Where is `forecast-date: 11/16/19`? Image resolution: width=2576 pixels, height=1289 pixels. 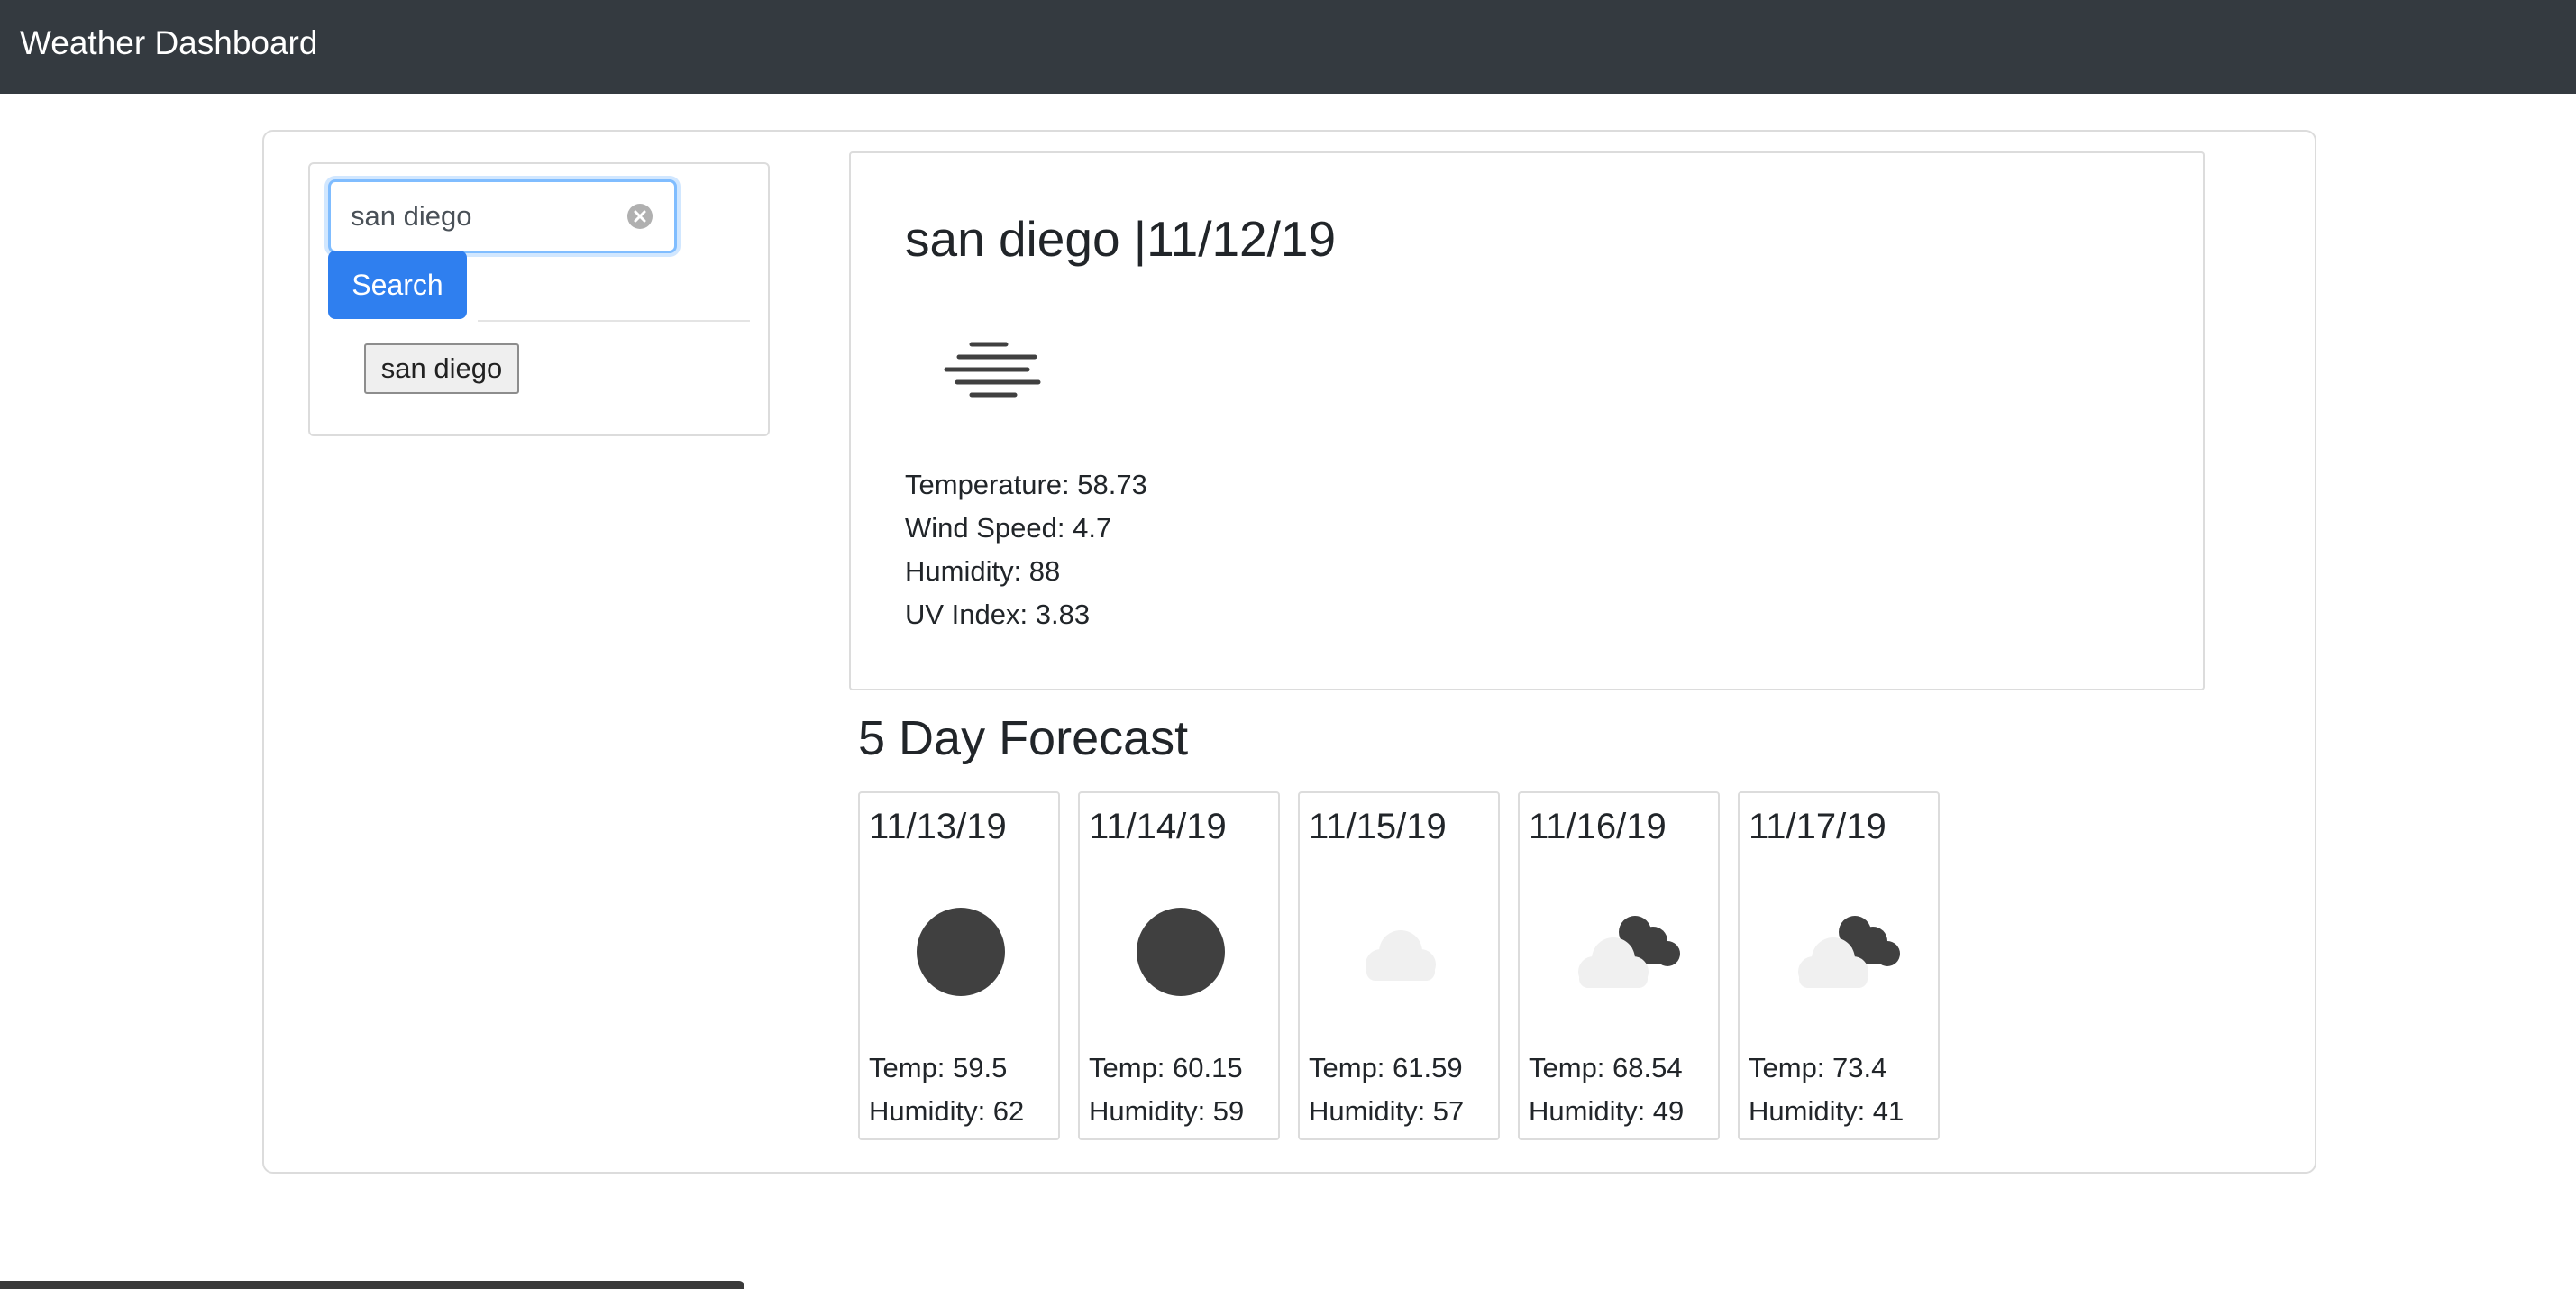 forecast-date: 11/16/19 is located at coordinates (1598, 826).